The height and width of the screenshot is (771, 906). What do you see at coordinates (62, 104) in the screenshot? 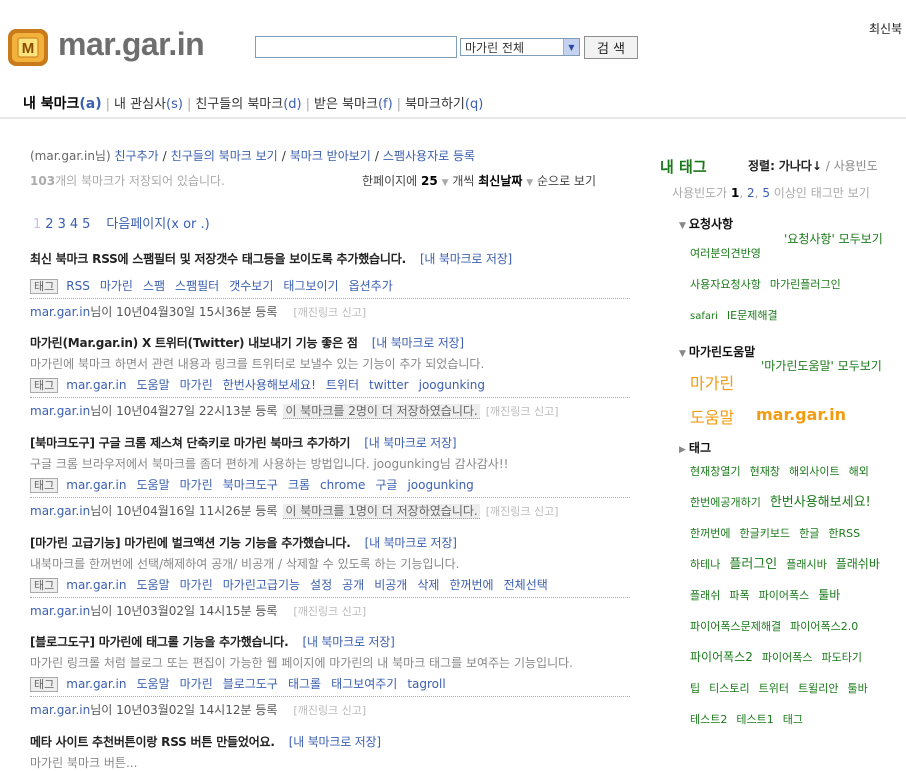
I see `tab-0: 내 북마크(a)` at bounding box center [62, 104].